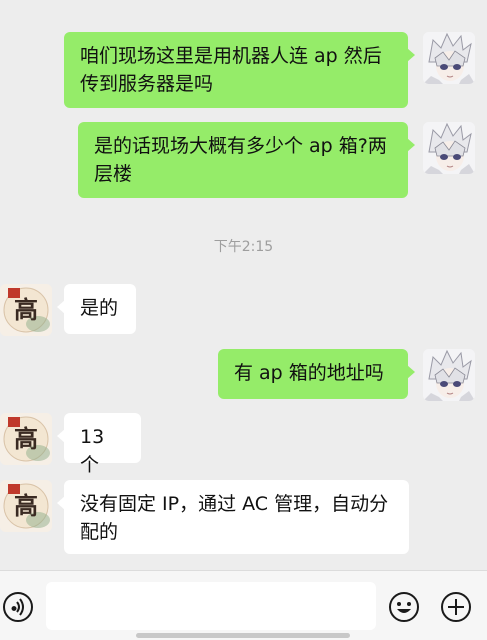 This screenshot has height=640, width=487. I want to click on message-bubble-incoming: 13 个, so click(99, 444).